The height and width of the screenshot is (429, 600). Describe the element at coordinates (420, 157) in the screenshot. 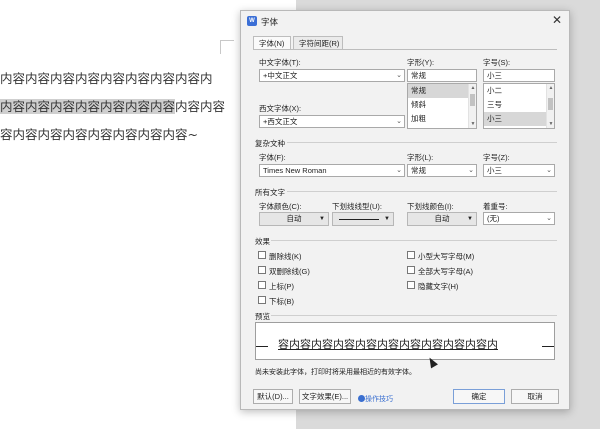

I see `complex-style-label: 字形(L):` at that location.